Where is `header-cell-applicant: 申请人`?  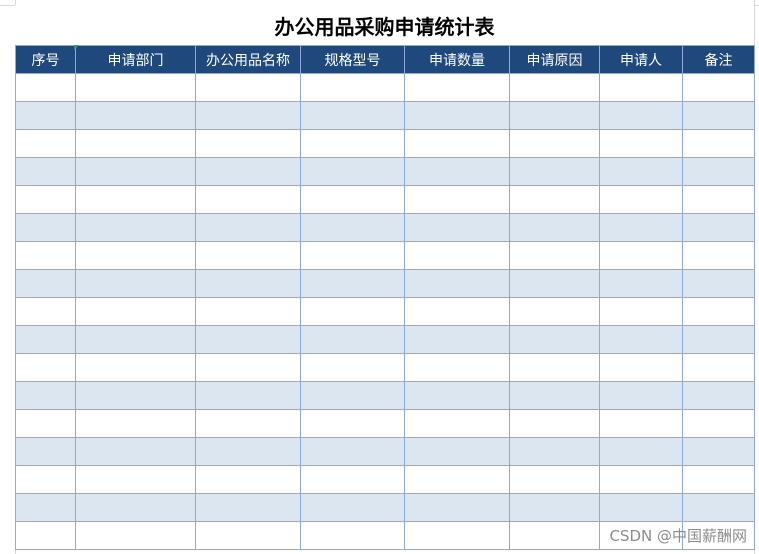 header-cell-applicant: 申请人 is located at coordinates (641, 59).